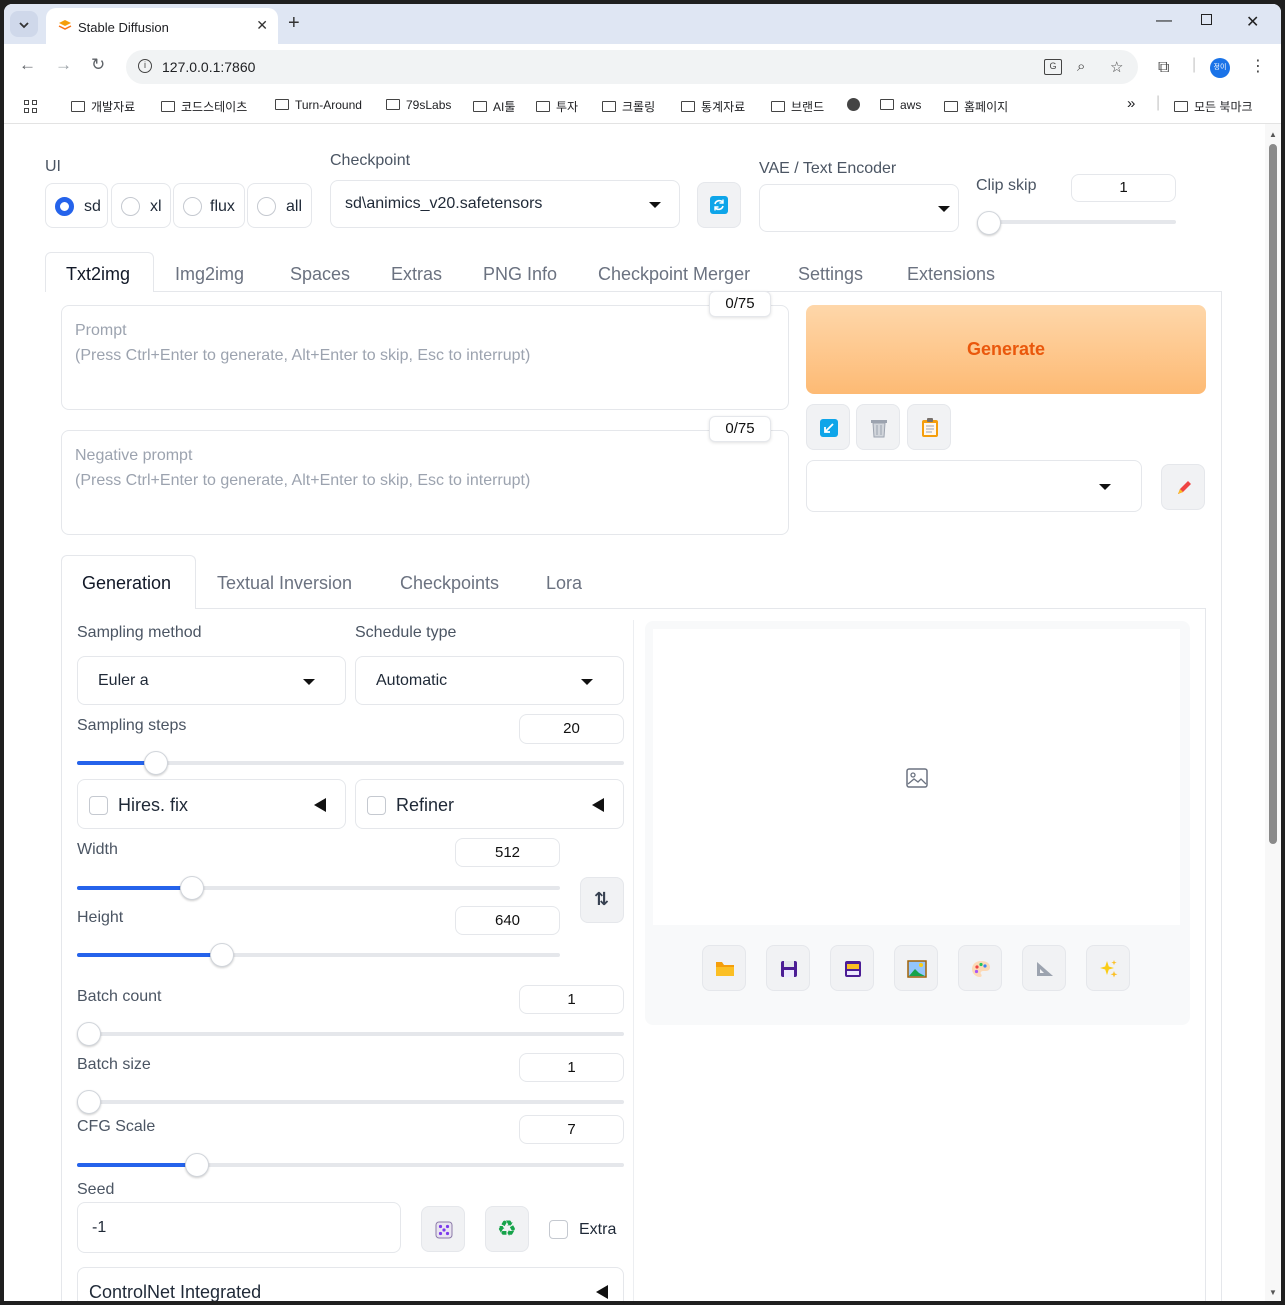  What do you see at coordinates (63, 65) in the screenshot?
I see `forward-icon: →` at bounding box center [63, 65].